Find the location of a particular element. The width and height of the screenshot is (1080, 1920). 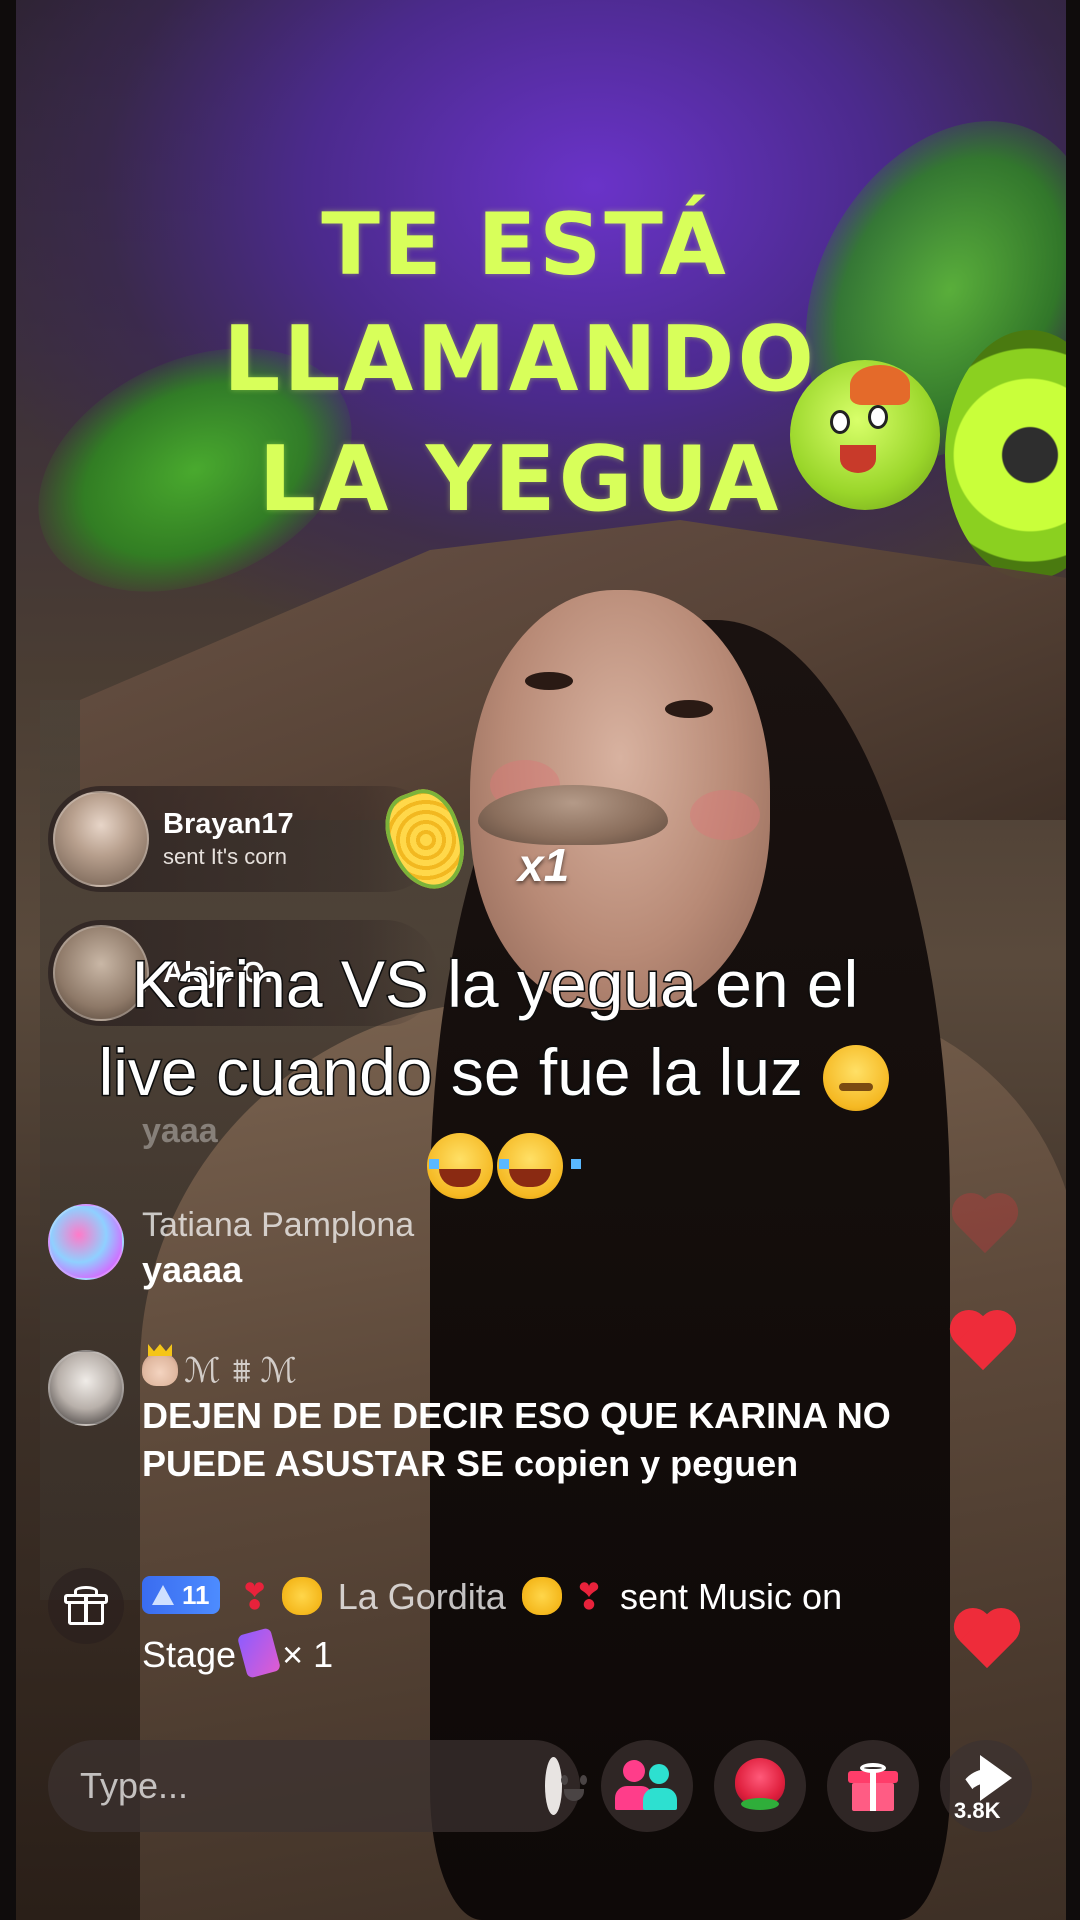

share-button: 3.8K is located at coordinates (986, 1786).